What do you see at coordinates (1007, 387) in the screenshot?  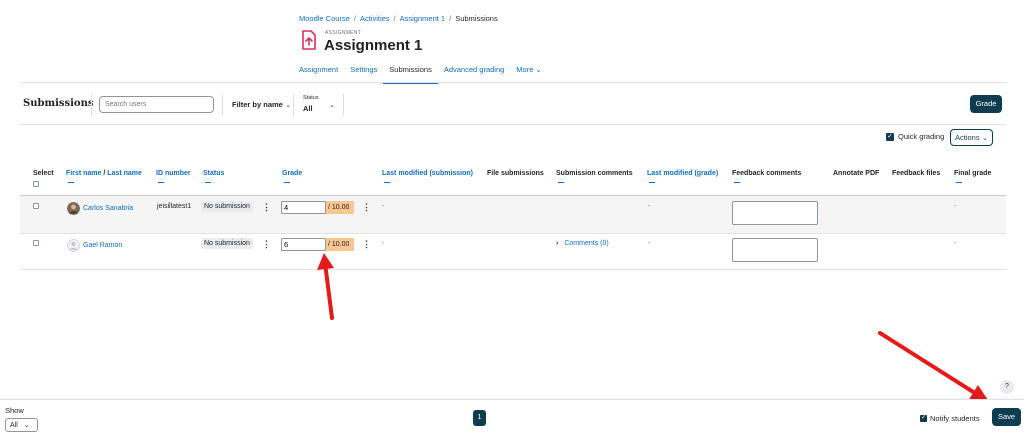 I see `help-button: ?` at bounding box center [1007, 387].